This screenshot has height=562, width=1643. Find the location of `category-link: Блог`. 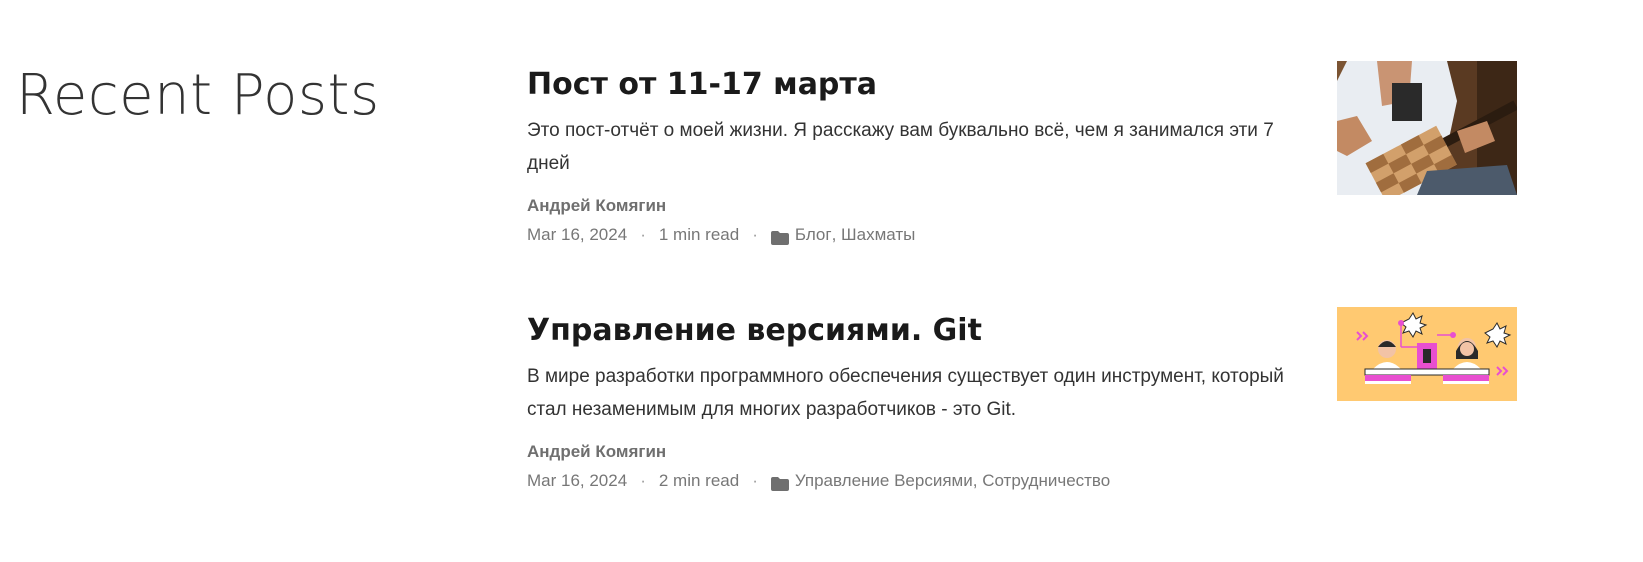

category-link: Блог is located at coordinates (813, 235).